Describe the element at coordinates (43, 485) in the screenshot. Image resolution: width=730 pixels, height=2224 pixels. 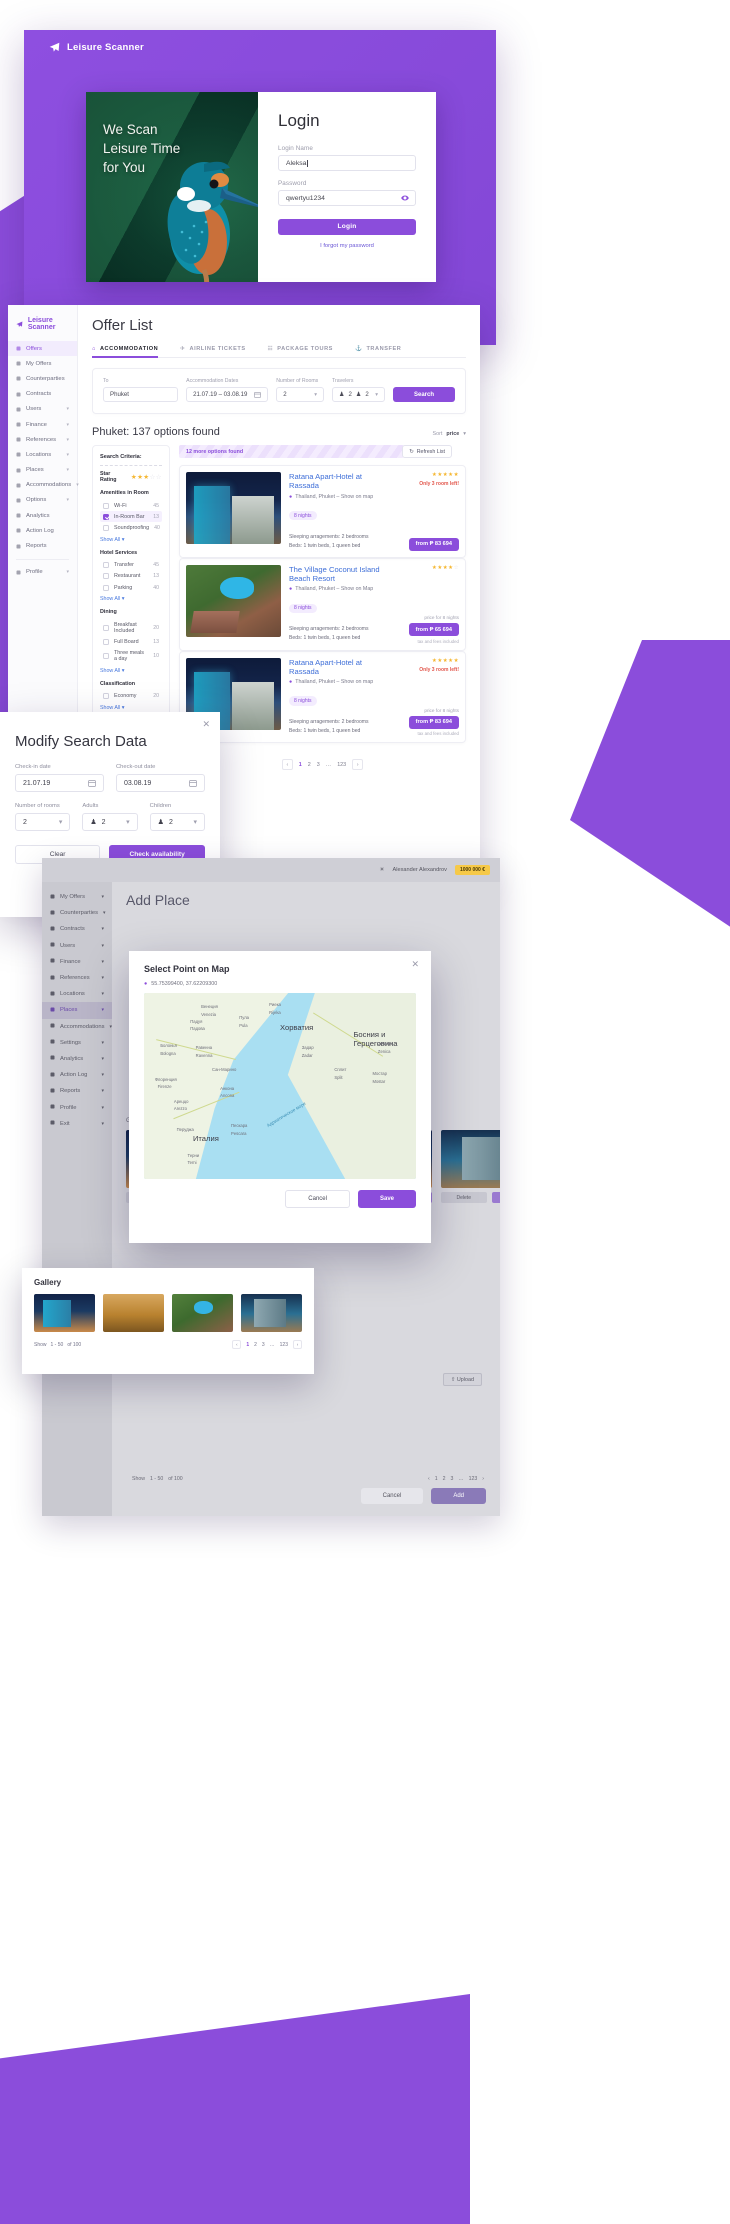
I see `sidebar-item-accommodations: Accommodations ▾` at that location.